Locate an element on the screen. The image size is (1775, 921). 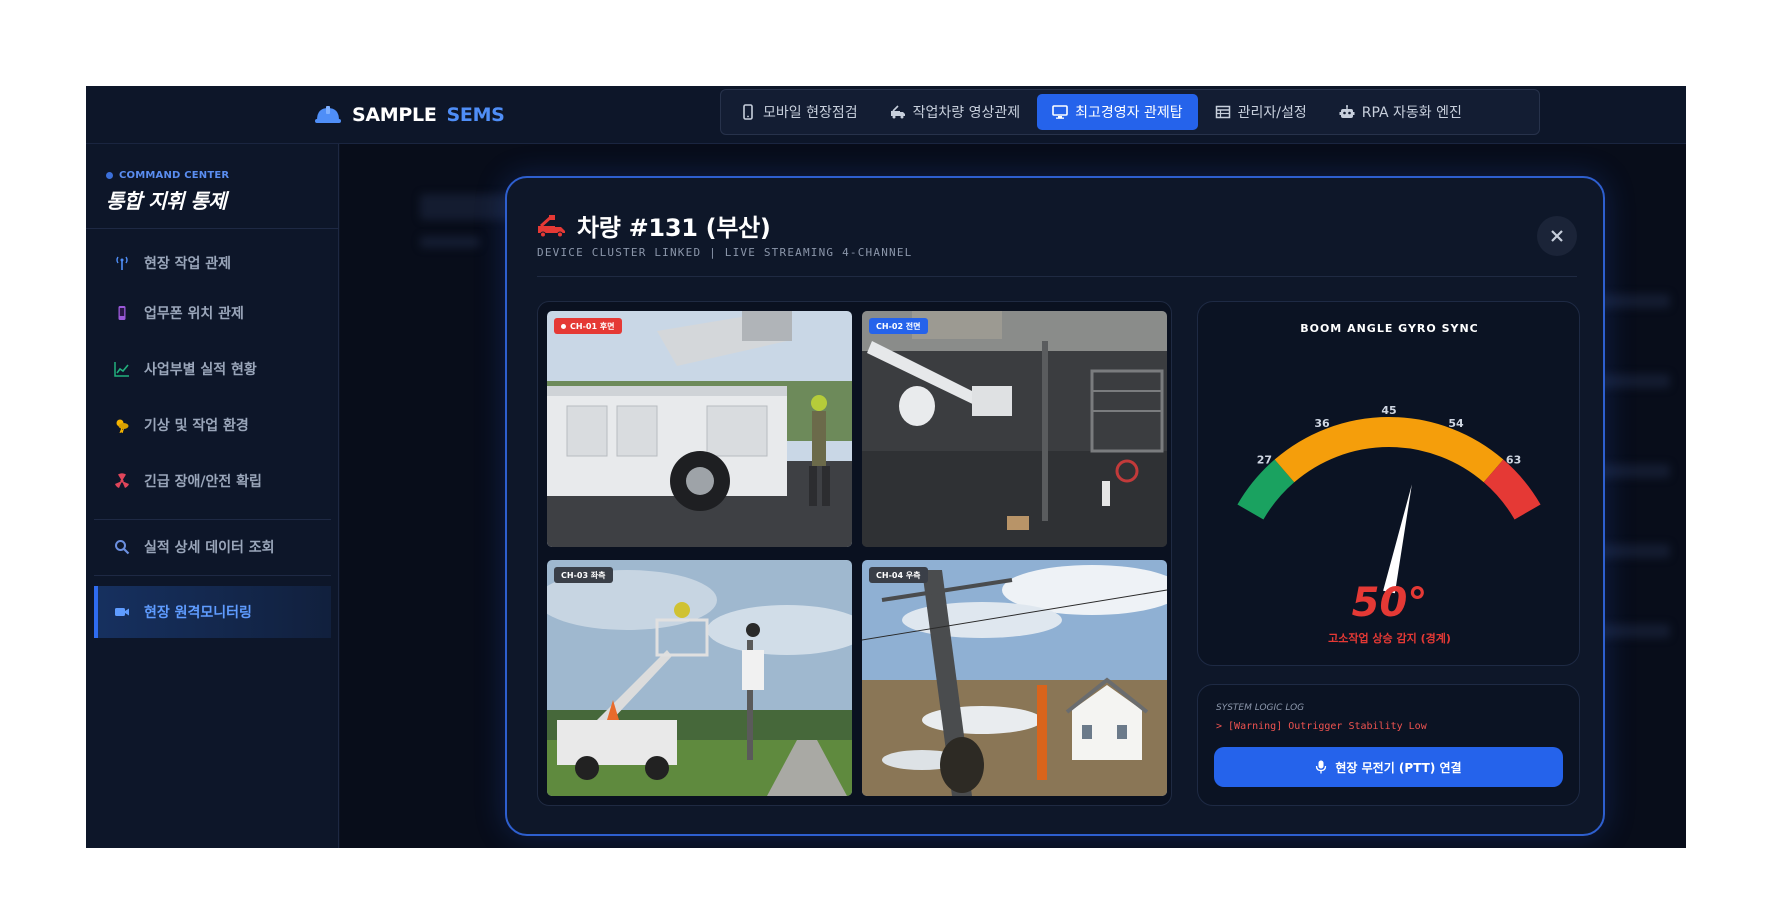
boom-angle-gauge: 27 36 45 54 63 is located at coordinates (1389, 499).